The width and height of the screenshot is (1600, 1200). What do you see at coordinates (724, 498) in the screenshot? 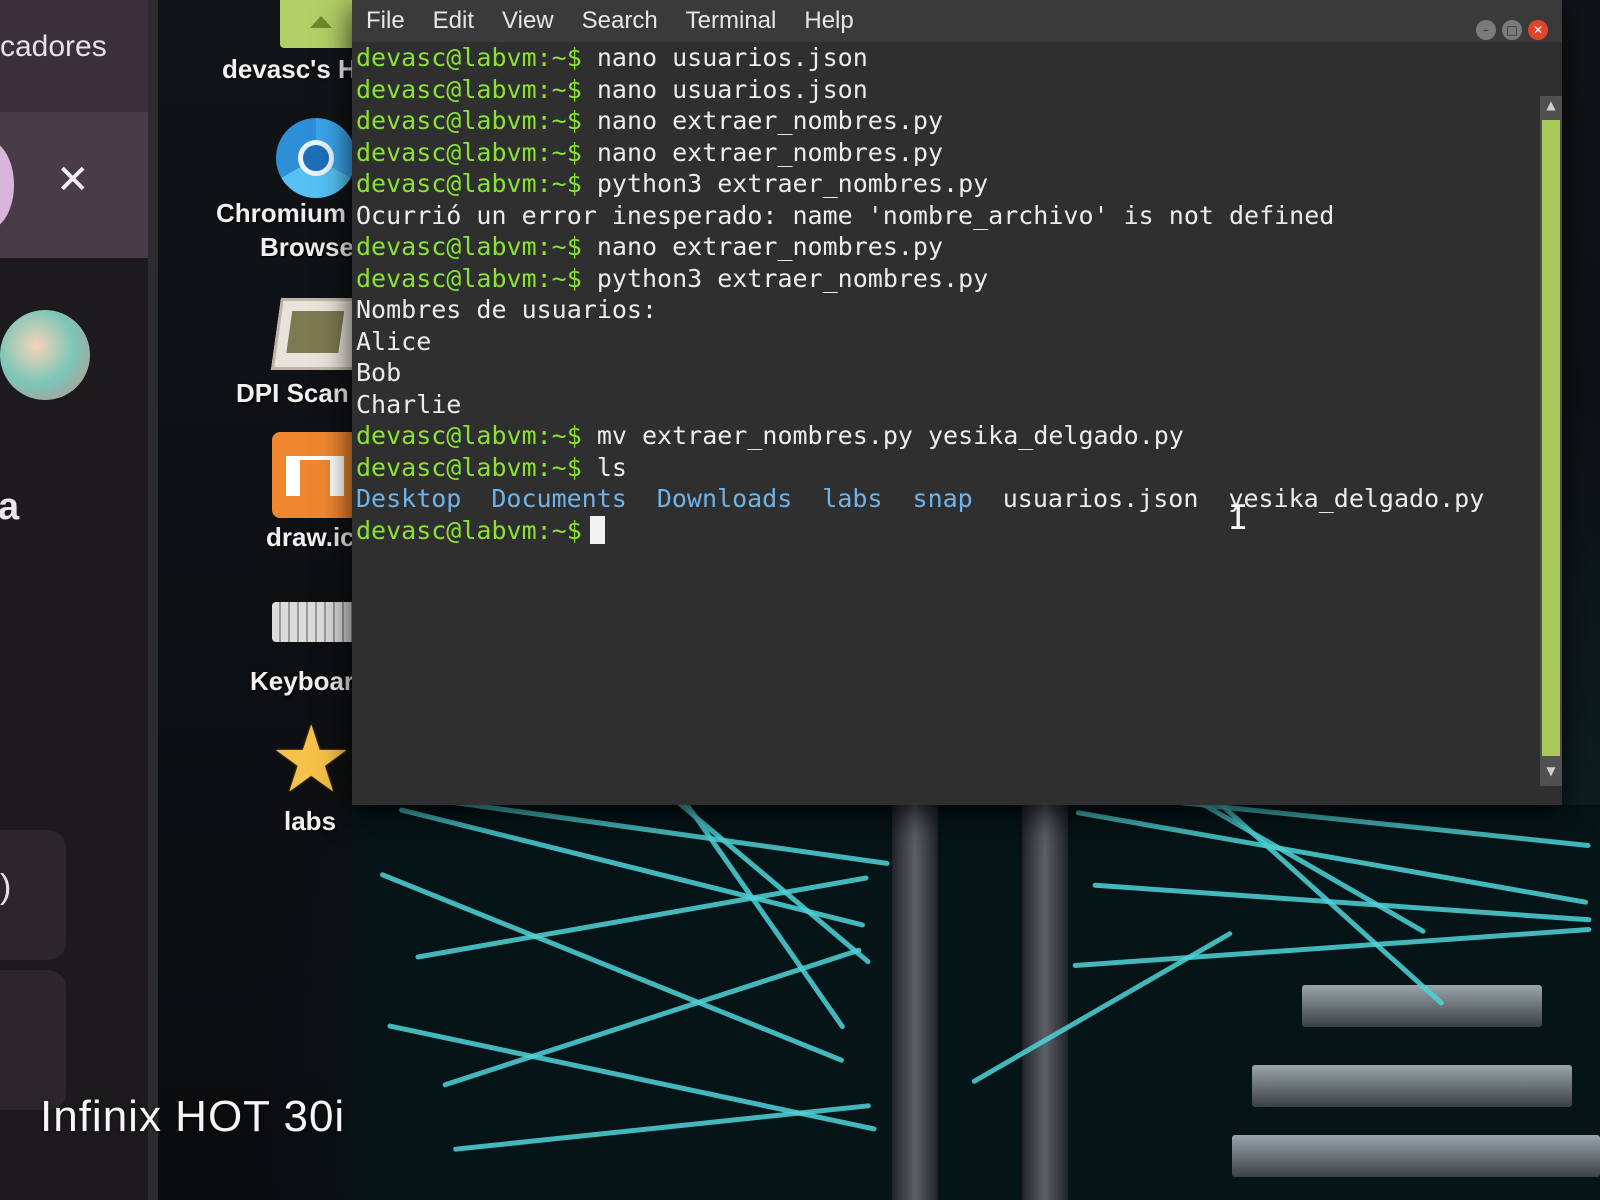
I see `ls-directory-entry: Downloads` at bounding box center [724, 498].